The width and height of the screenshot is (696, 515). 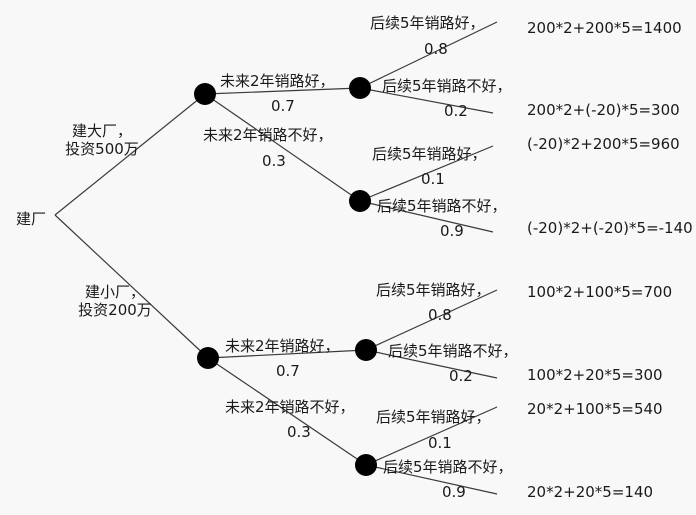 What do you see at coordinates (114, 292) in the screenshot?
I see `small-factory-line1: 建小厂，` at bounding box center [114, 292].